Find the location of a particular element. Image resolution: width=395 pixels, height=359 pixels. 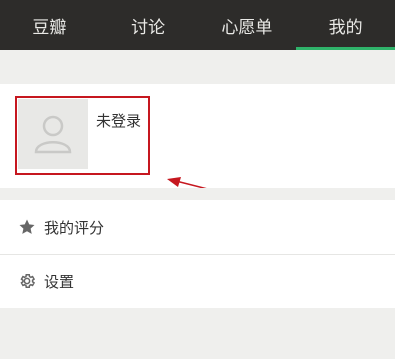

menu-item-settings-label: 设置 is located at coordinates (59, 281).